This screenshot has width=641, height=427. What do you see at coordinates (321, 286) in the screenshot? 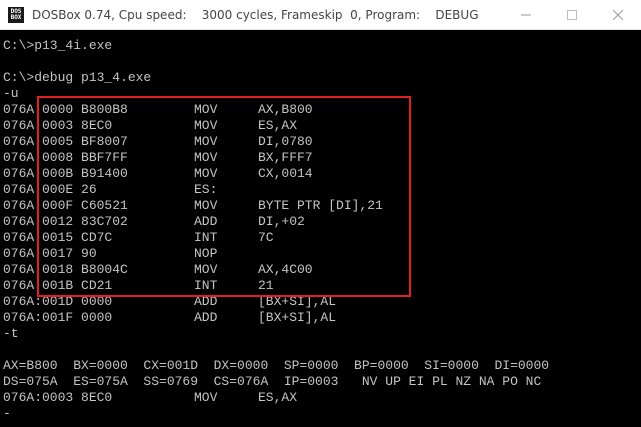
I see `disasm-line: 076A:001B CD21 INT 21` at bounding box center [321, 286].